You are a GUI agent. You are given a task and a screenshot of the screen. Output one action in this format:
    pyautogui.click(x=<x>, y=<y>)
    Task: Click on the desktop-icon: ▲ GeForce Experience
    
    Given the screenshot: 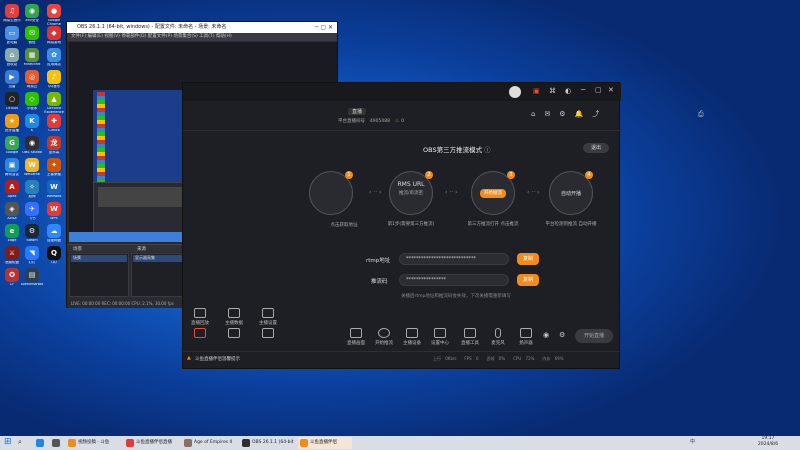 What is the action you would take?
    pyautogui.click(x=54, y=102)
    